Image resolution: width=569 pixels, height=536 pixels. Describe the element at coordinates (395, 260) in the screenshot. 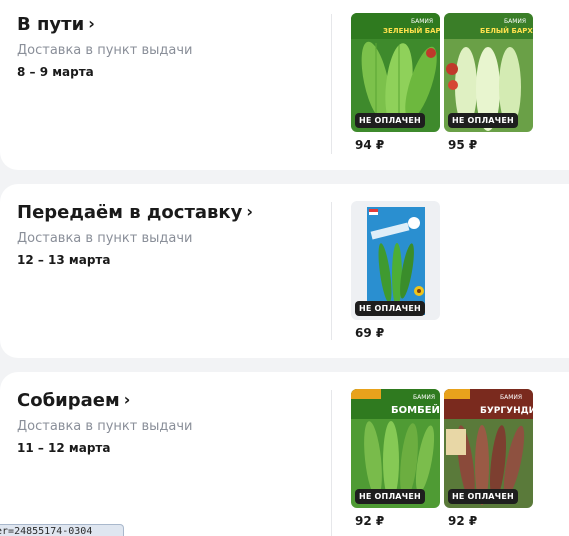

I see `product-image: НЕ ОПЛАЧЕН` at that location.